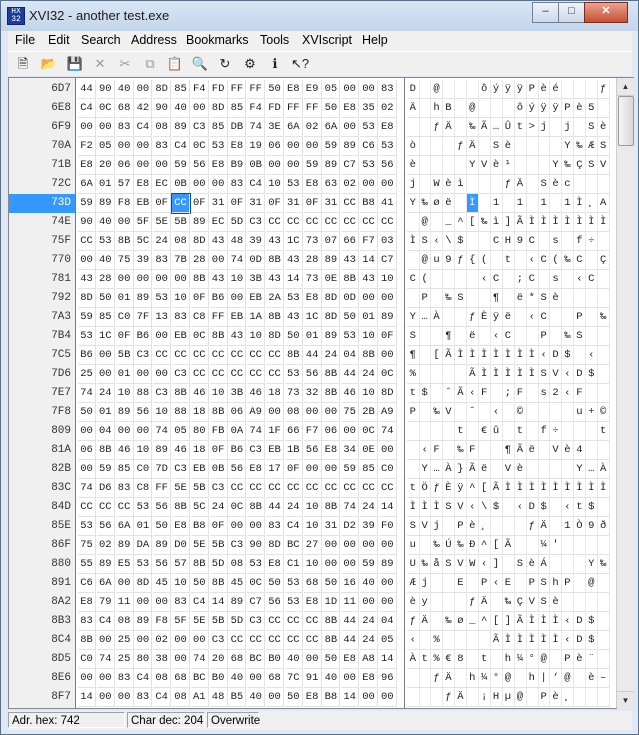  Describe the element at coordinates (105, 583) in the screenshot. I see `hex-byte: 6A` at that location.